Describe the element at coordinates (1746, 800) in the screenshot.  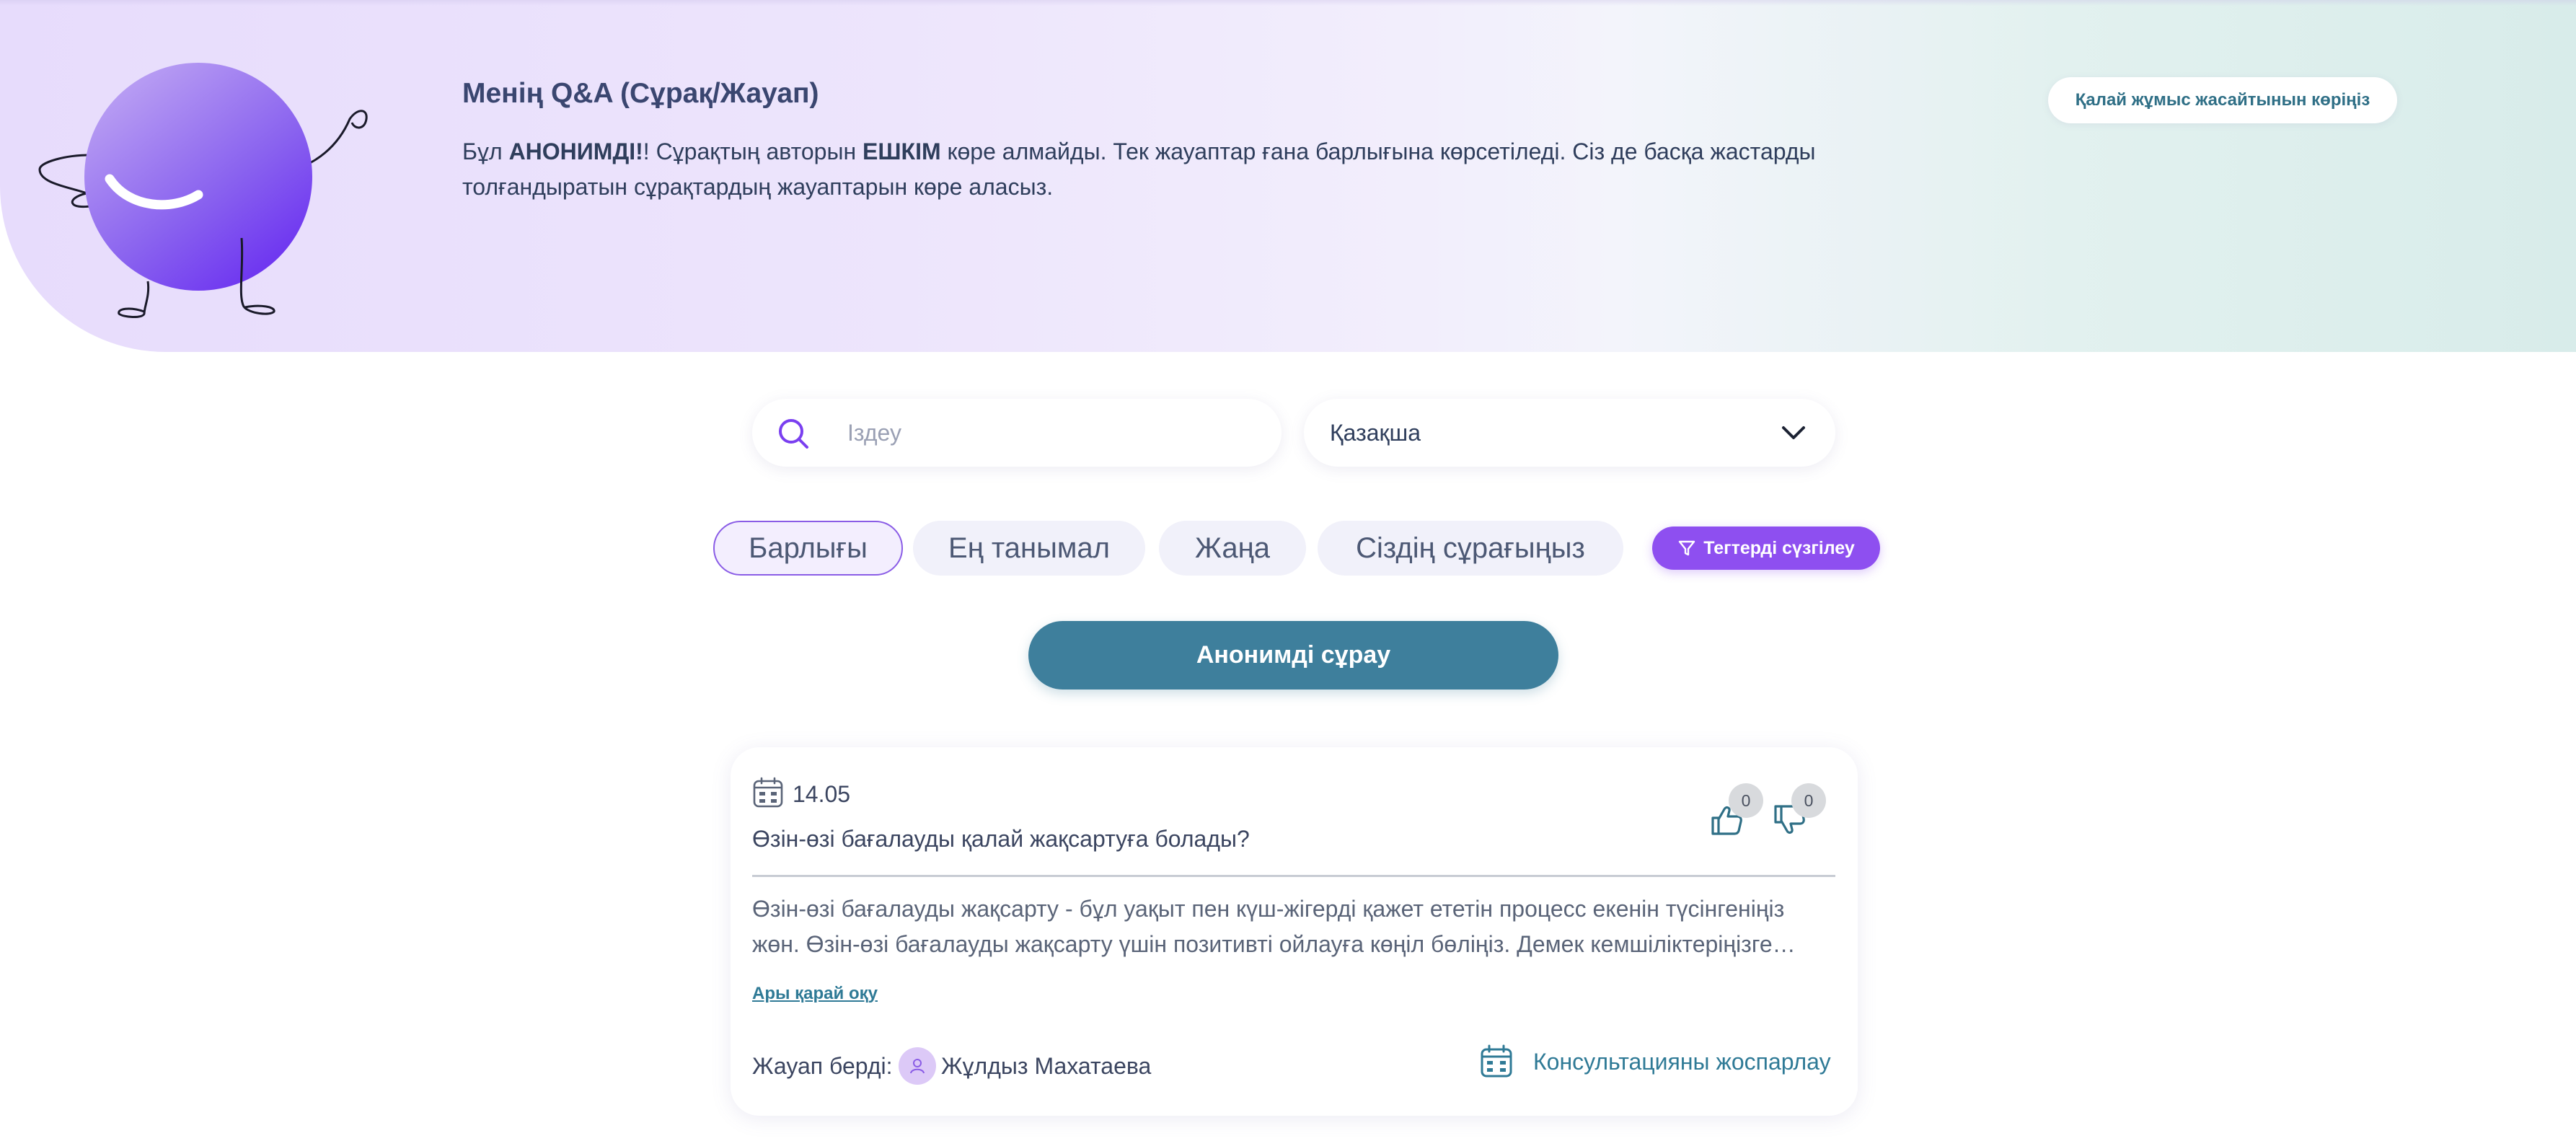
I see `like-count: 0` at that location.